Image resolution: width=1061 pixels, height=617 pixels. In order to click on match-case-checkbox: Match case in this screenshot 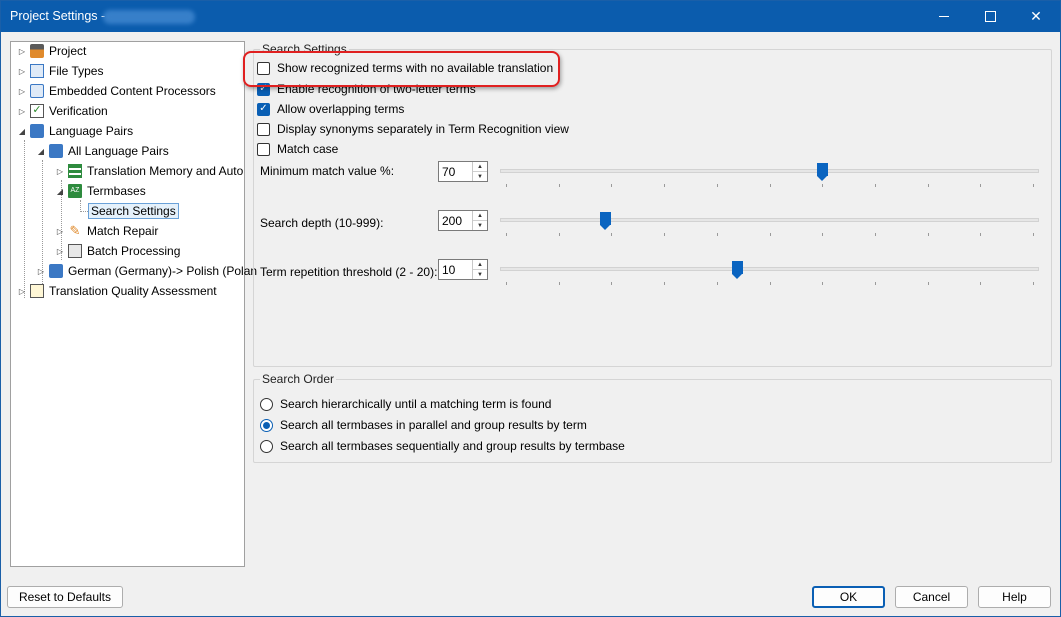, I will do `click(297, 149)`.